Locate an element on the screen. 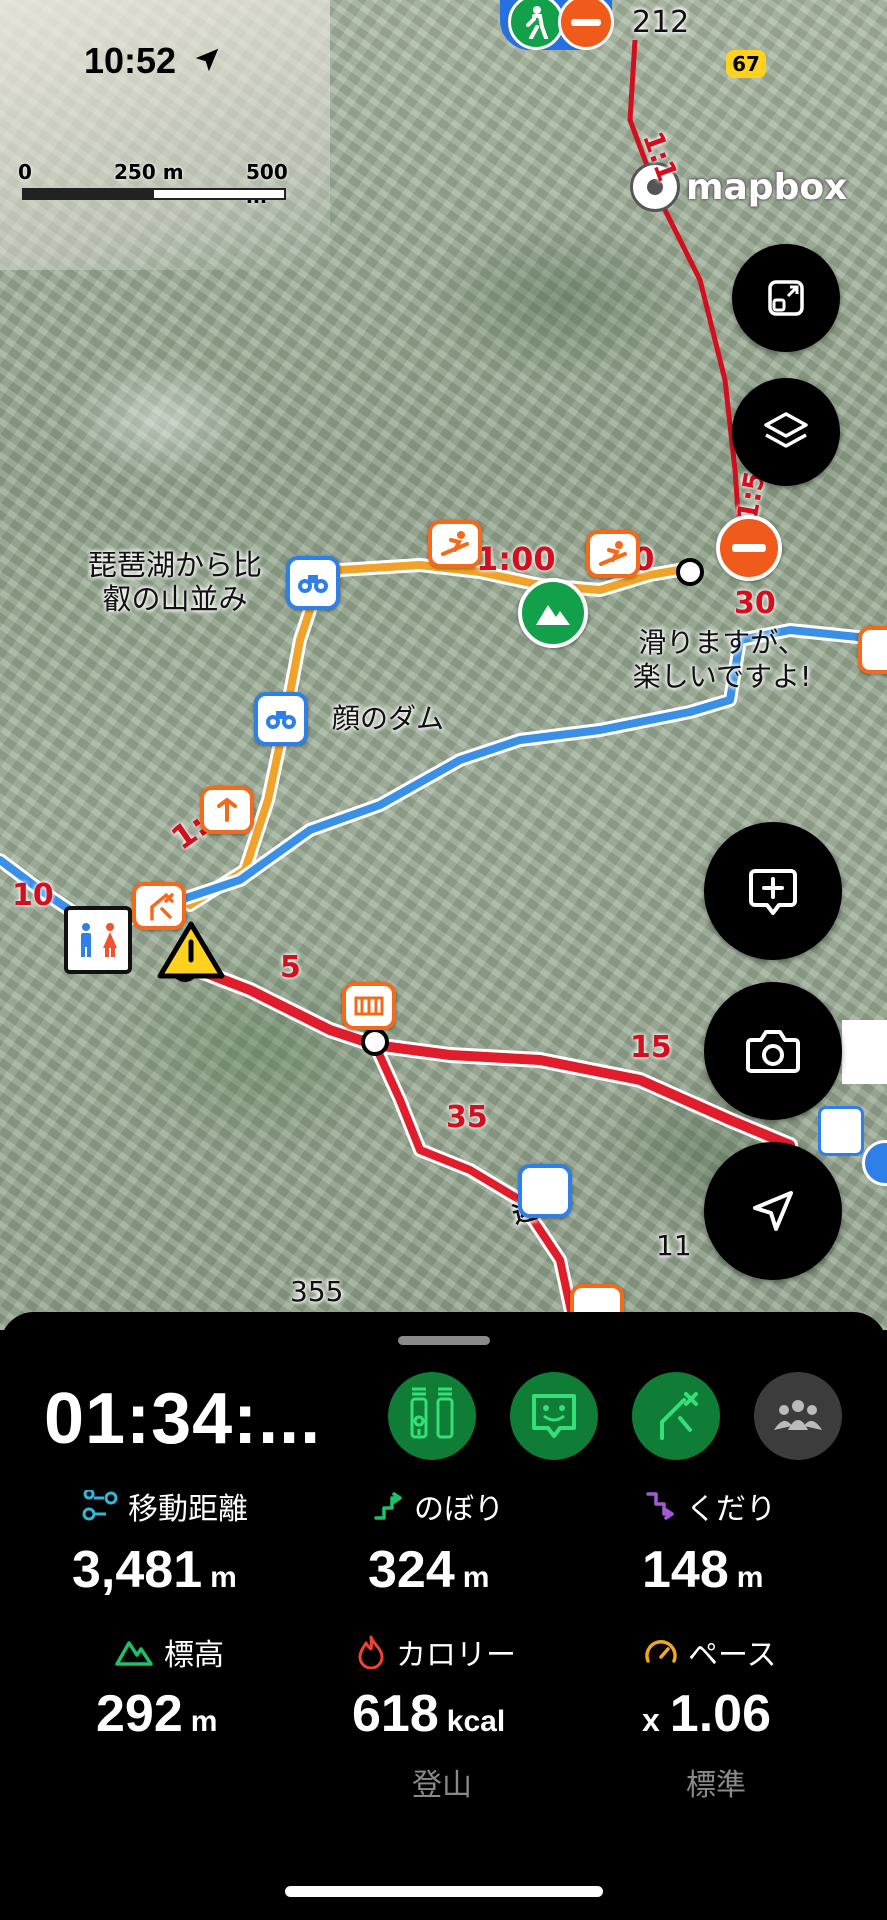  stat-distance-value: 3,481 m is located at coordinates (154, 1570).